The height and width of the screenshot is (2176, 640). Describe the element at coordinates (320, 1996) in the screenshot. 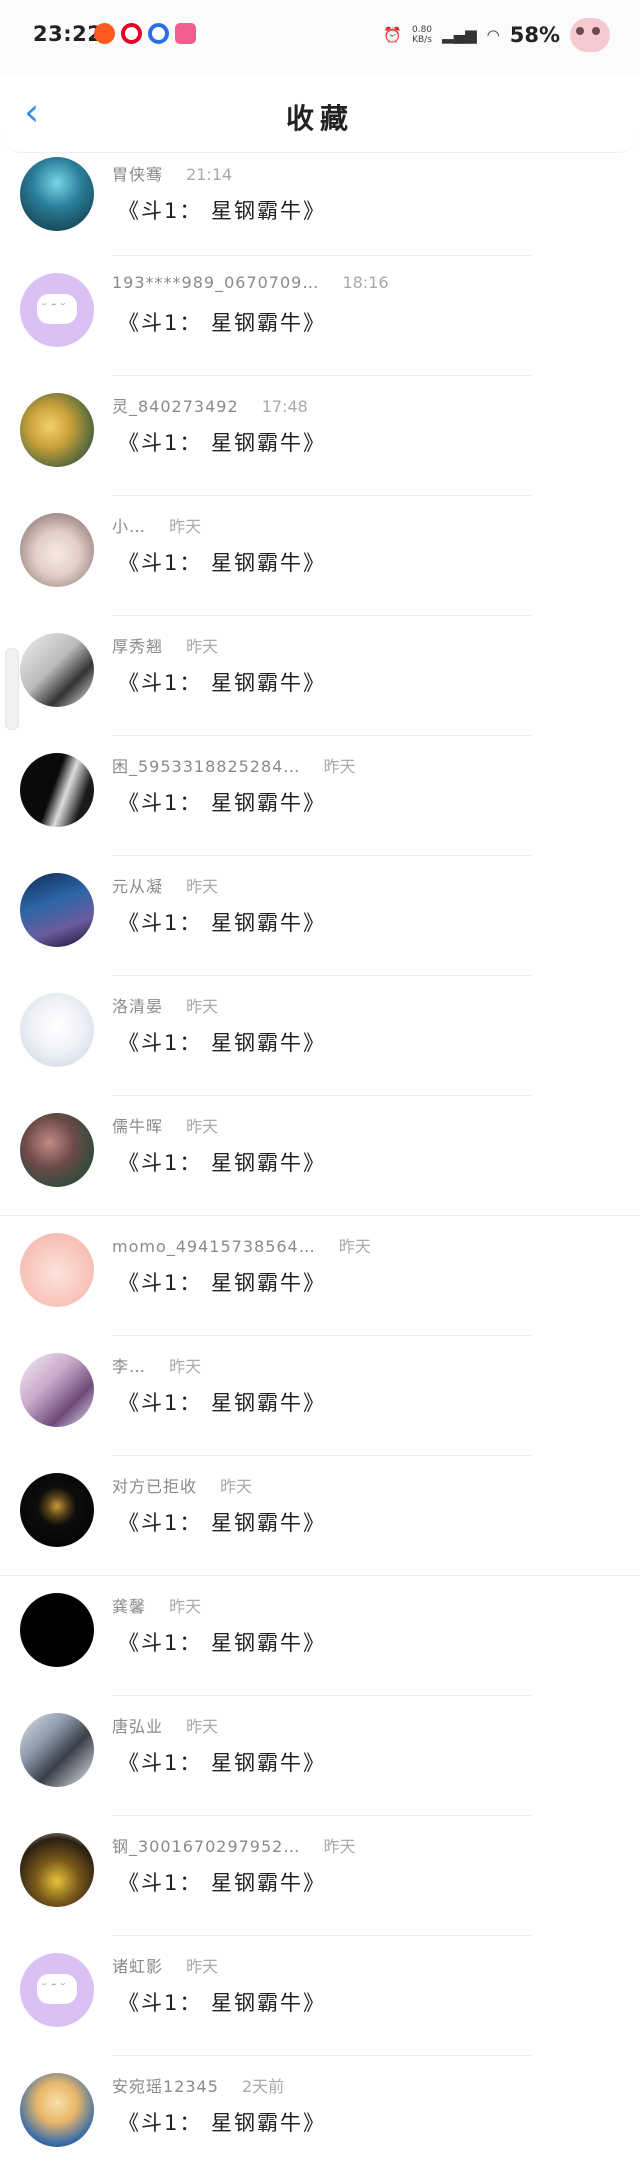

I see `list-item: 诸虹影 昨天 《斗1： 星钢霸牛》` at that location.